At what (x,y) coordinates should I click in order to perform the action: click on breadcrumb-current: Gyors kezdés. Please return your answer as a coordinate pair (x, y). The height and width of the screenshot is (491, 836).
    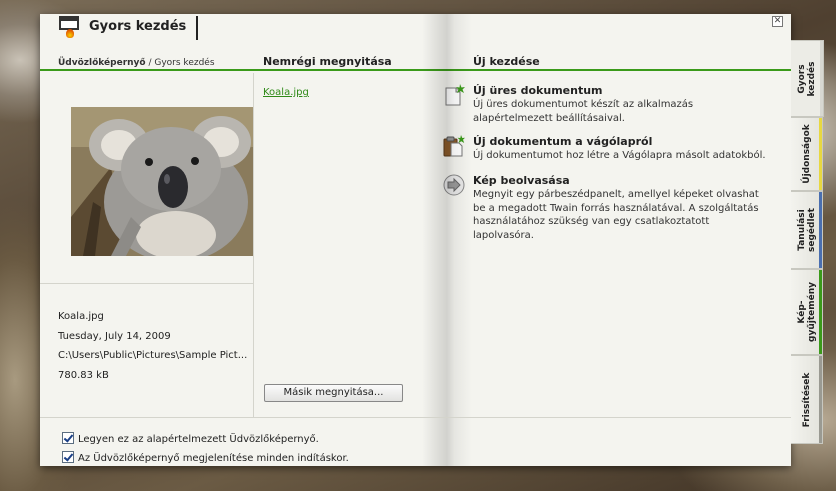
    Looking at the image, I should click on (184, 63).